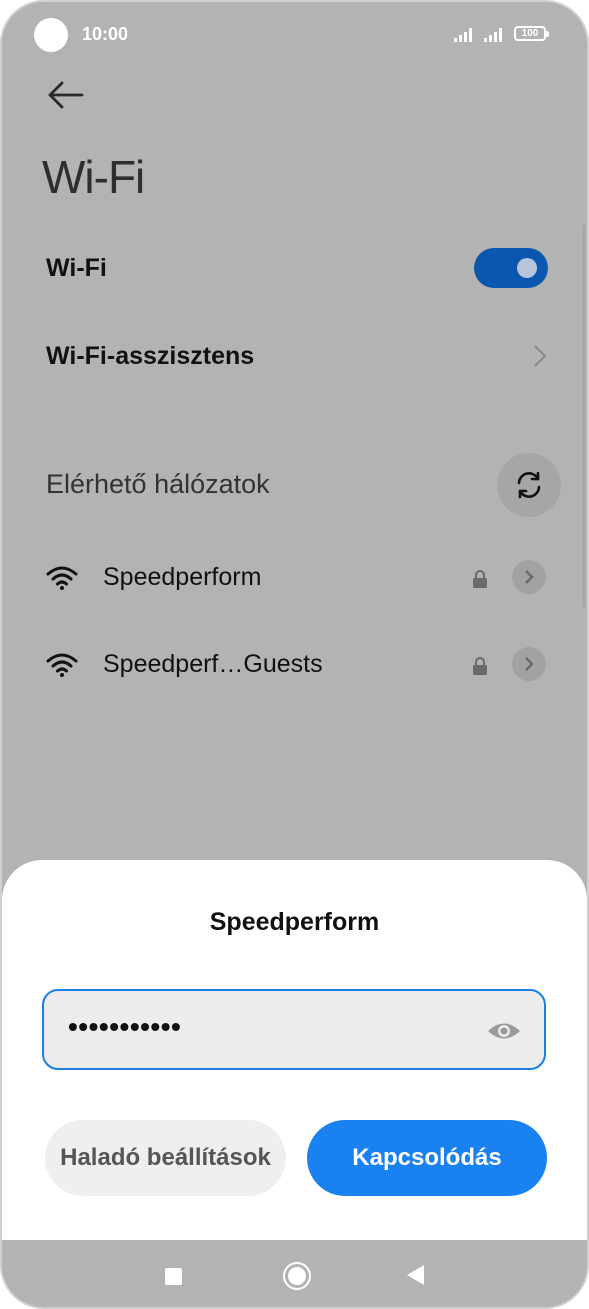 Image resolution: width=589 pixels, height=1309 pixels. I want to click on advanced-settings-button: Haladó beállítások, so click(165, 1158).